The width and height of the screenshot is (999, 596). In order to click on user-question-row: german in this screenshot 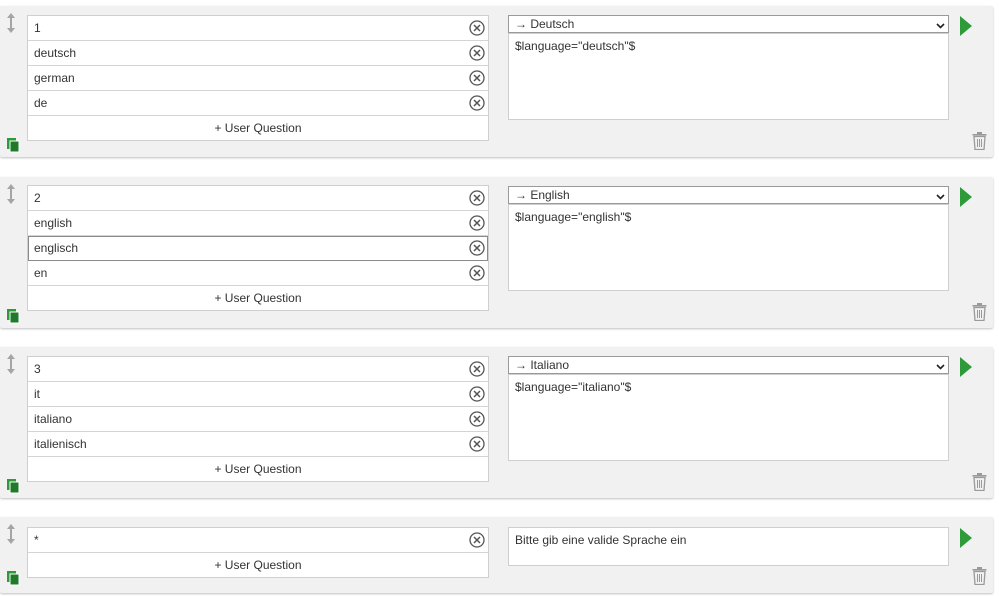, I will do `click(258, 78)`.